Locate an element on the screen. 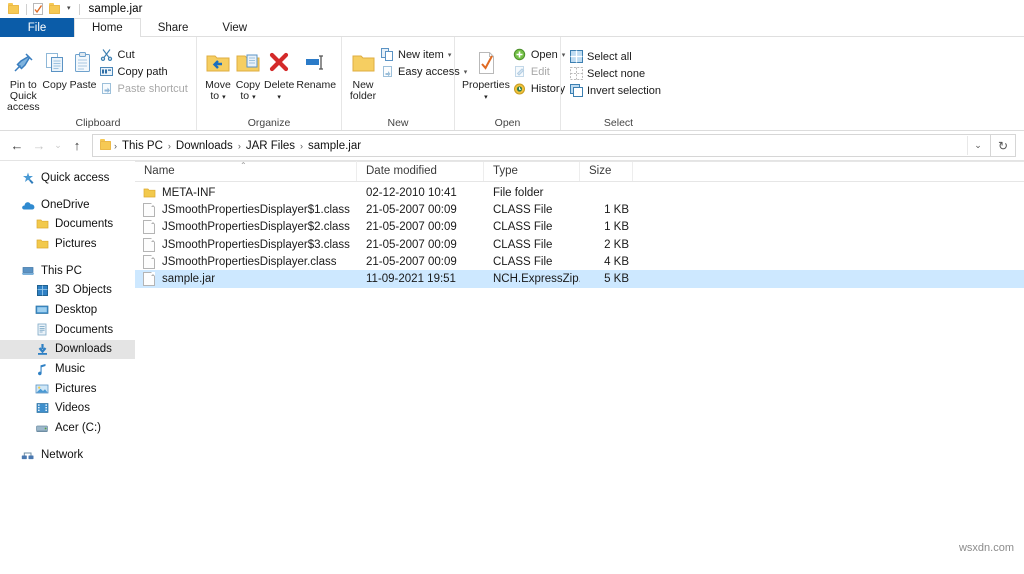 The width and height of the screenshot is (1024, 574). paste-button: Paste is located at coordinates (83, 67).